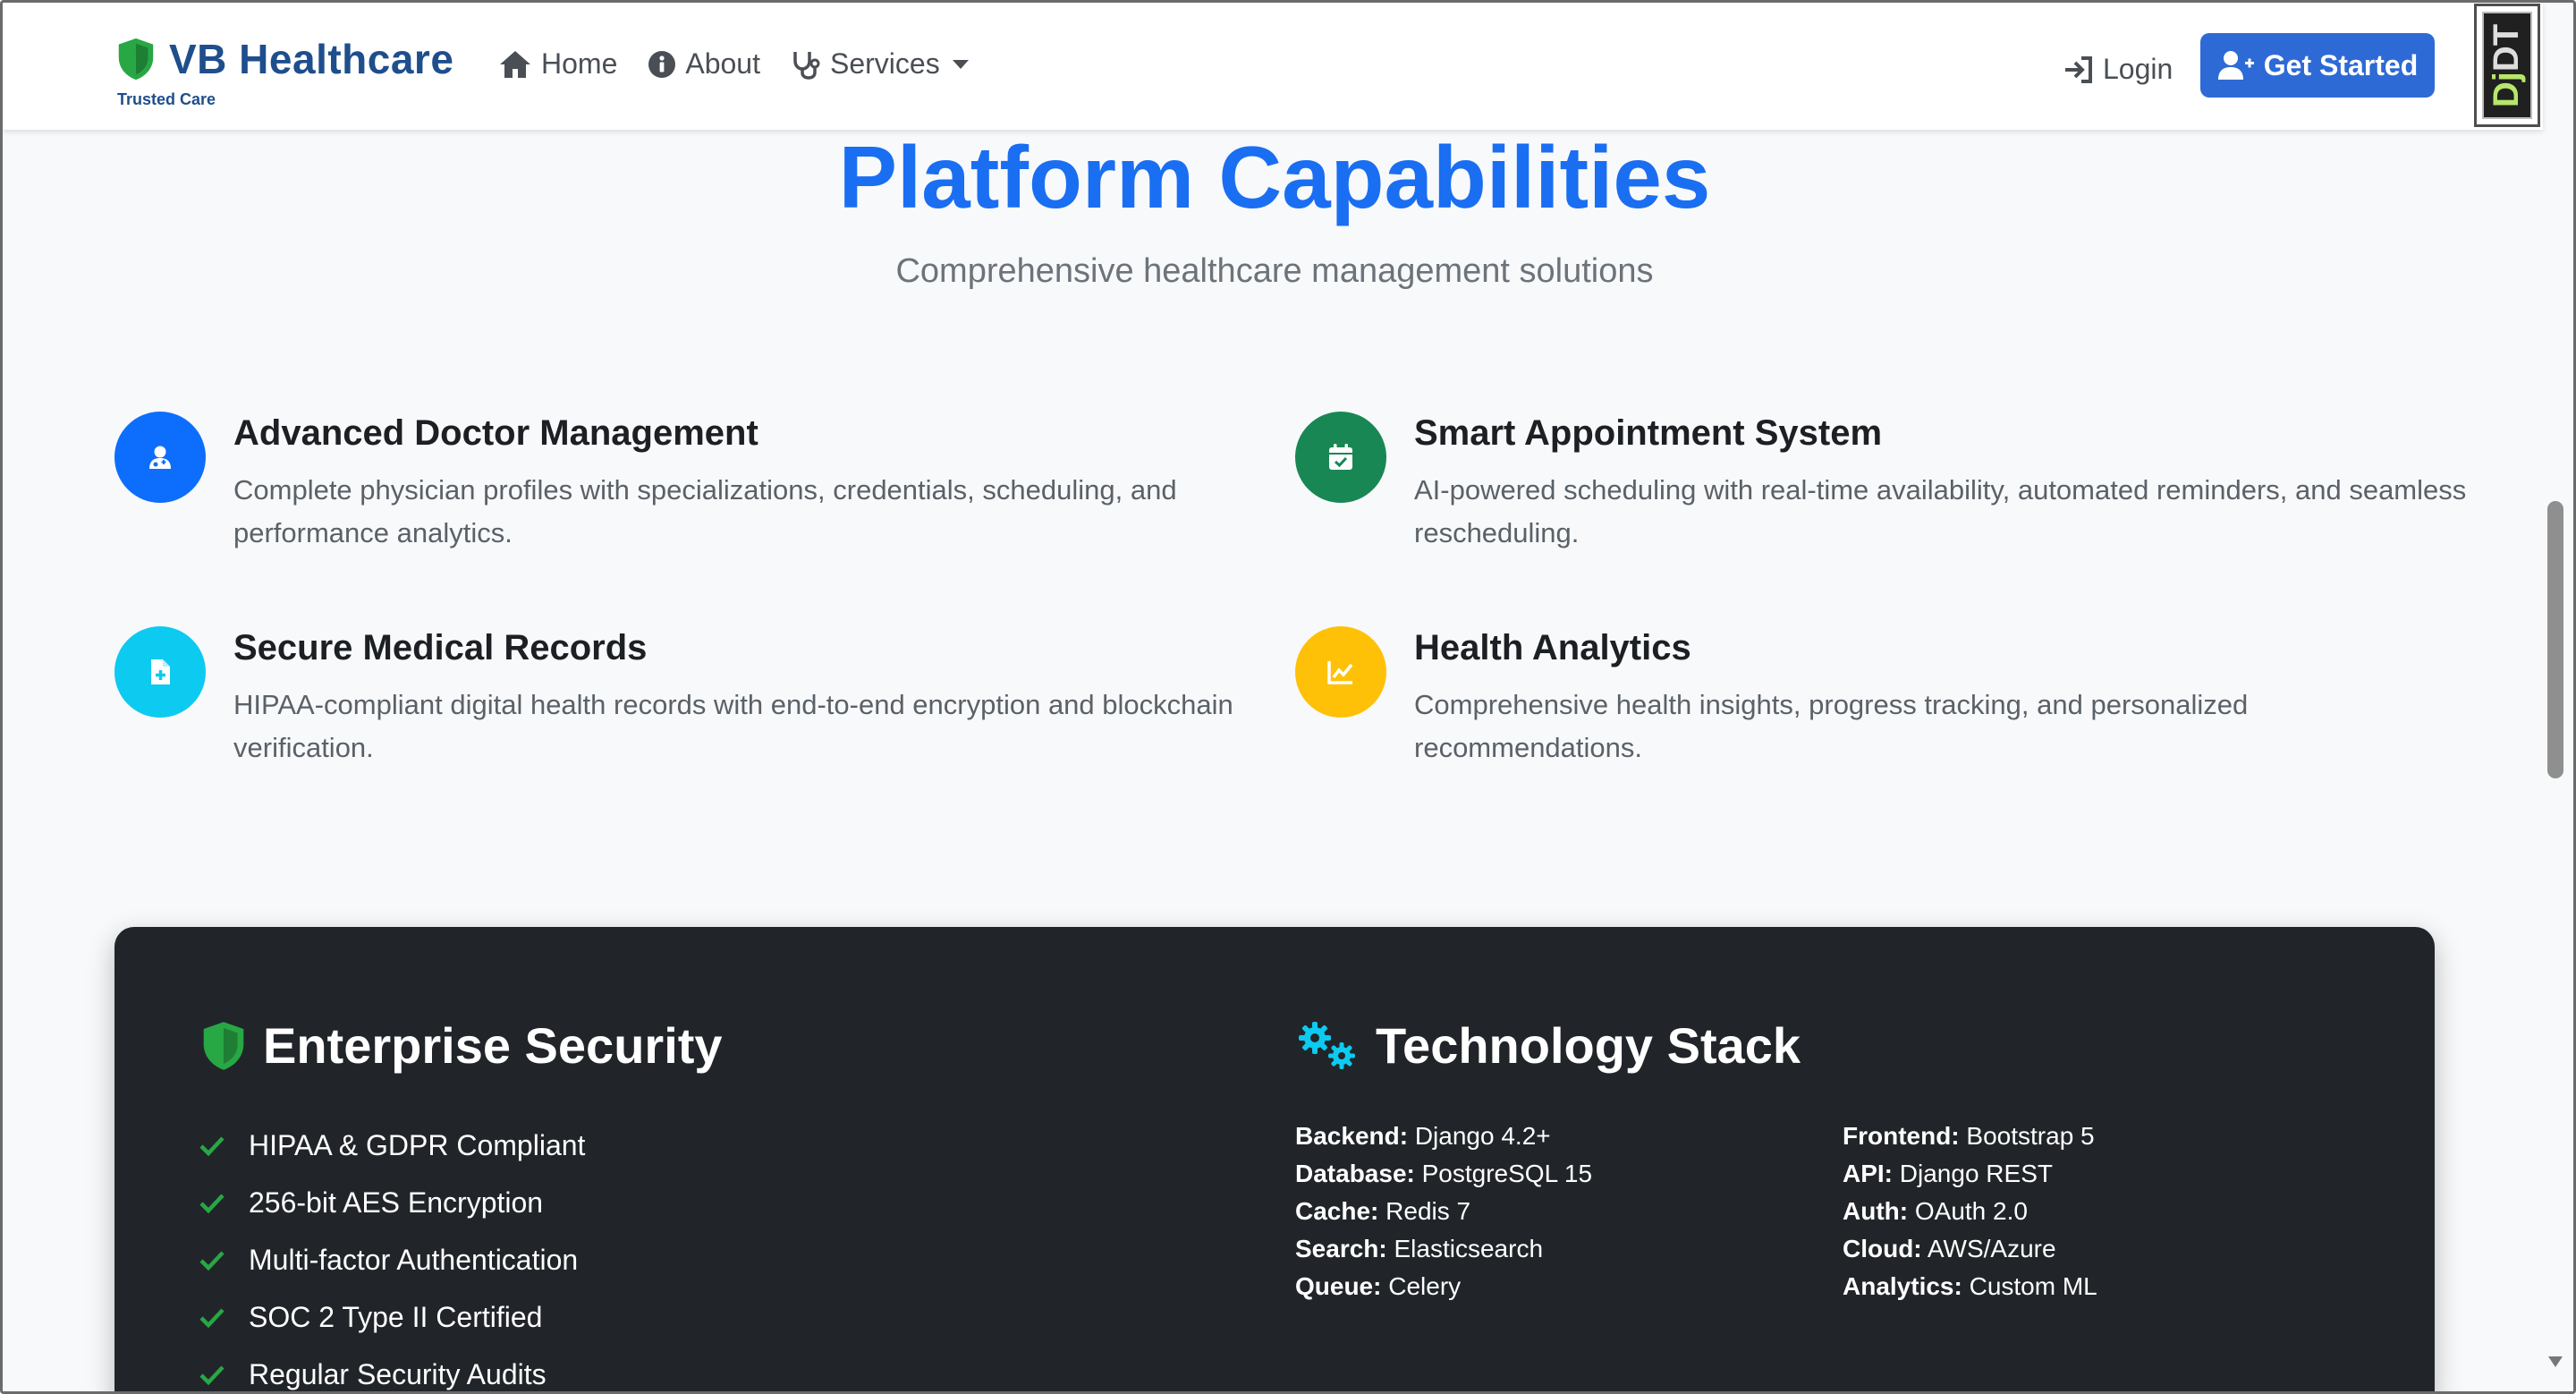 The image size is (2576, 1394). I want to click on get-started-button: Get Started, so click(2317, 65).